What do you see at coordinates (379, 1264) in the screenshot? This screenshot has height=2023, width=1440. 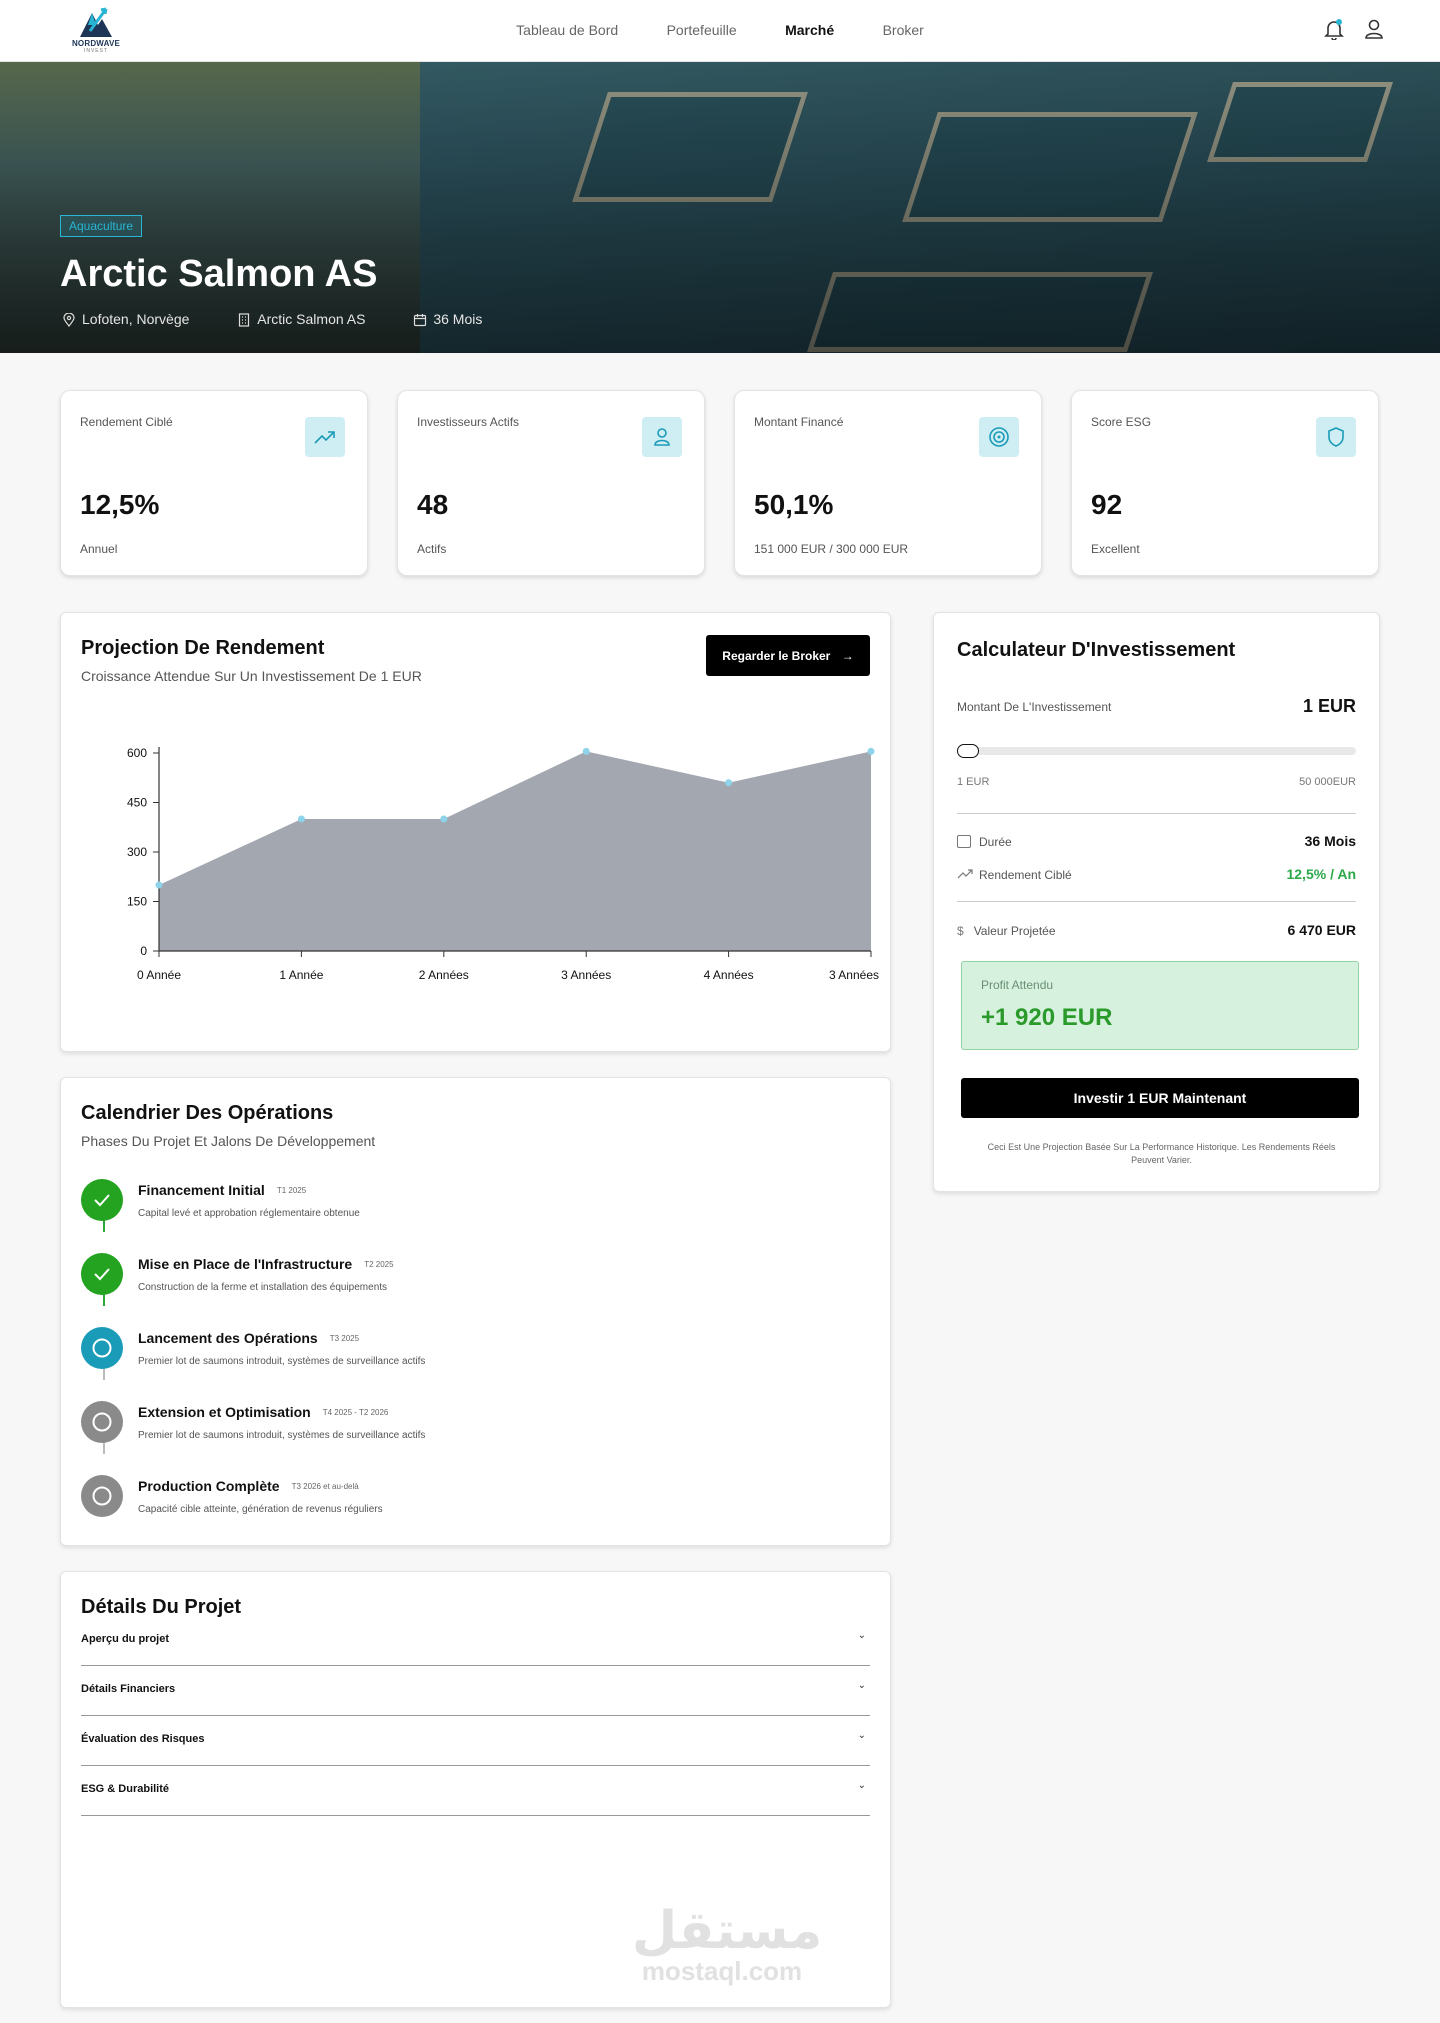 I see `timeline-step-date: T2 2025` at bounding box center [379, 1264].